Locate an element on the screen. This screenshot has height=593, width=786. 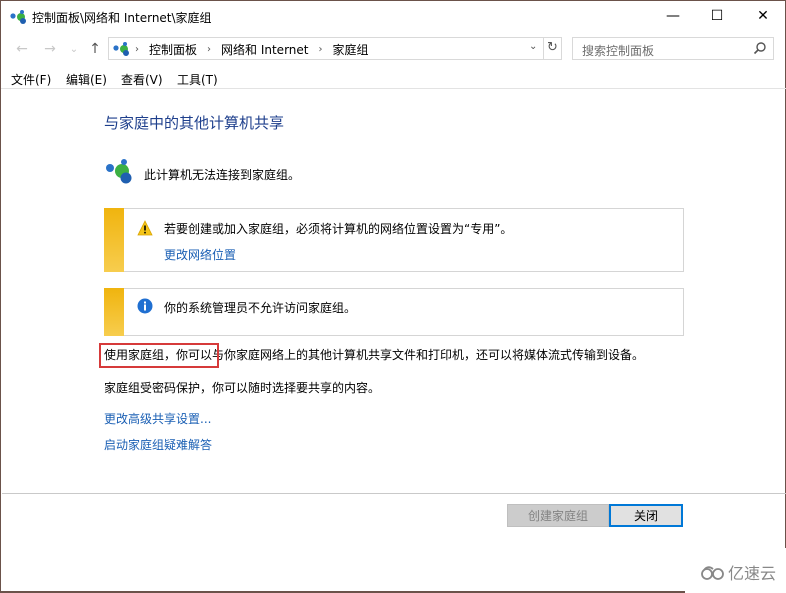
watermark-text: 亿速云 is located at coordinates (752, 573).